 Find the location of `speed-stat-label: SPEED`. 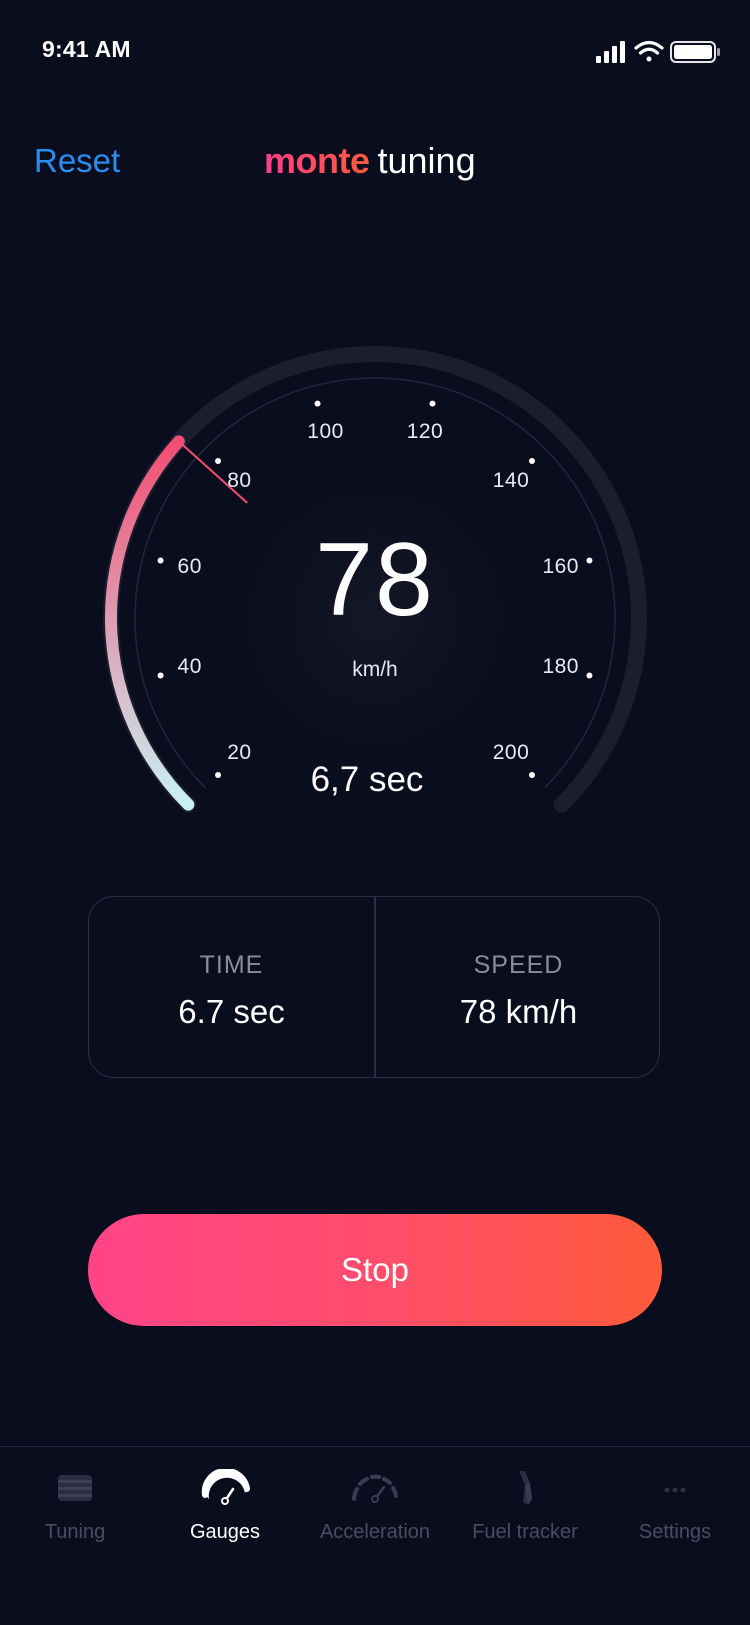

speed-stat-label: SPEED is located at coordinates (518, 965).